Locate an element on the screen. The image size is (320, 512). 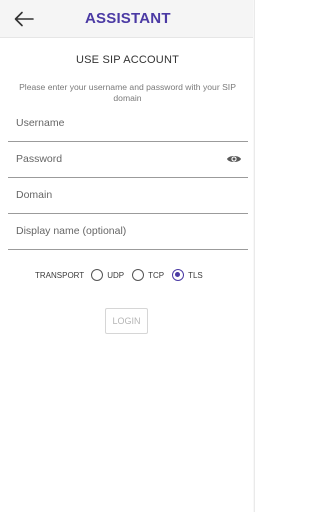
password-input is located at coordinates (116, 159).